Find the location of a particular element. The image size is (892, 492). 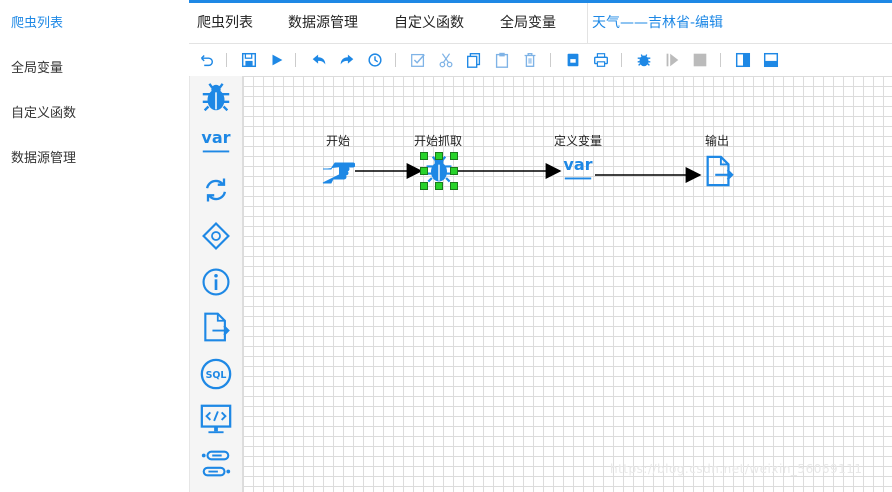

info-icon is located at coordinates (216, 282).